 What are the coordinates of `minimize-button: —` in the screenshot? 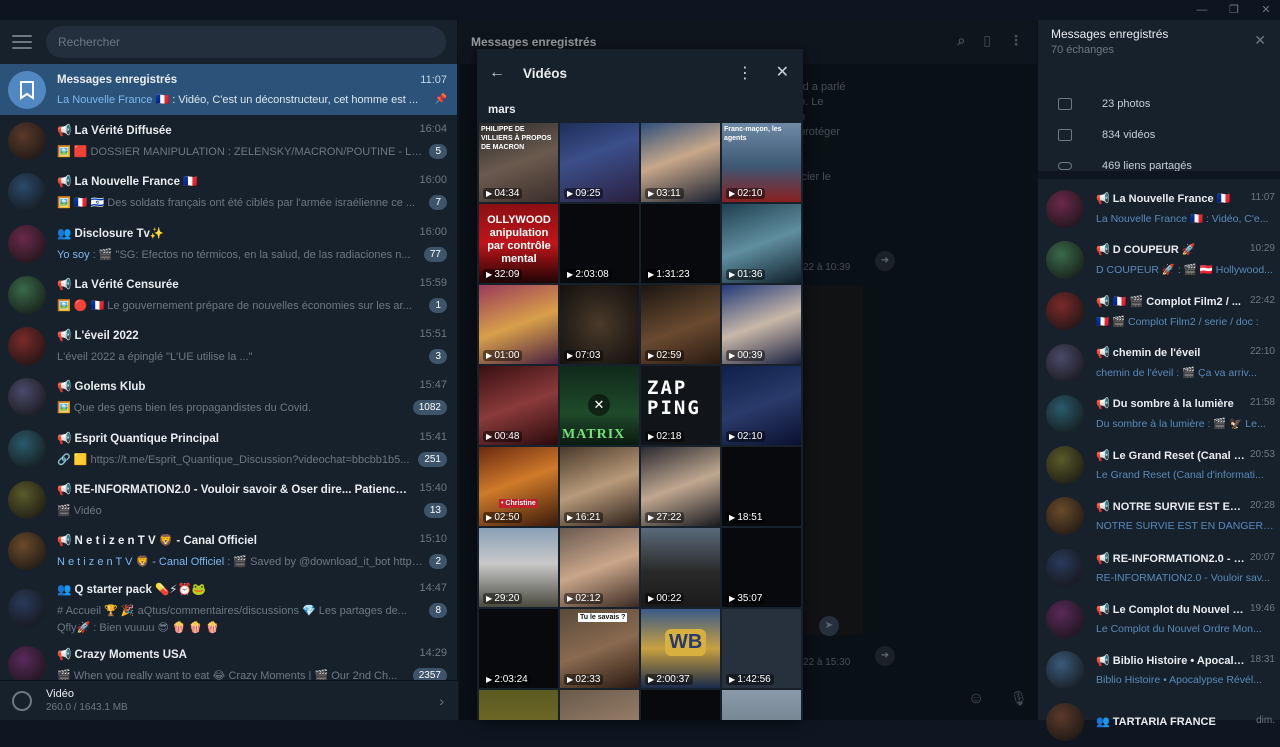 It's located at (1202, 10).